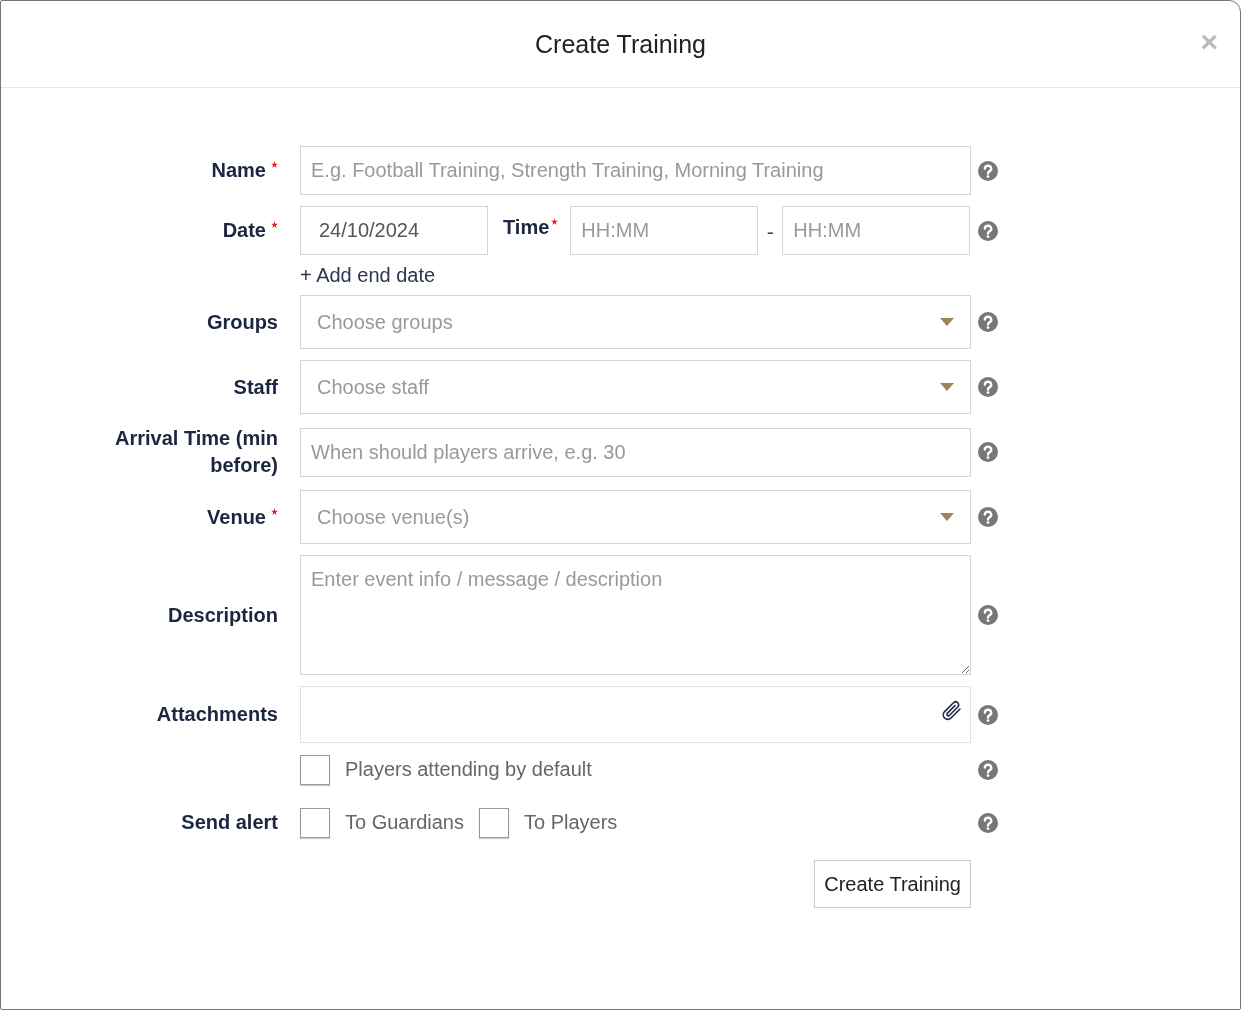 This screenshot has width=1241, height=1010. I want to click on field-label: Description, so click(222, 615).